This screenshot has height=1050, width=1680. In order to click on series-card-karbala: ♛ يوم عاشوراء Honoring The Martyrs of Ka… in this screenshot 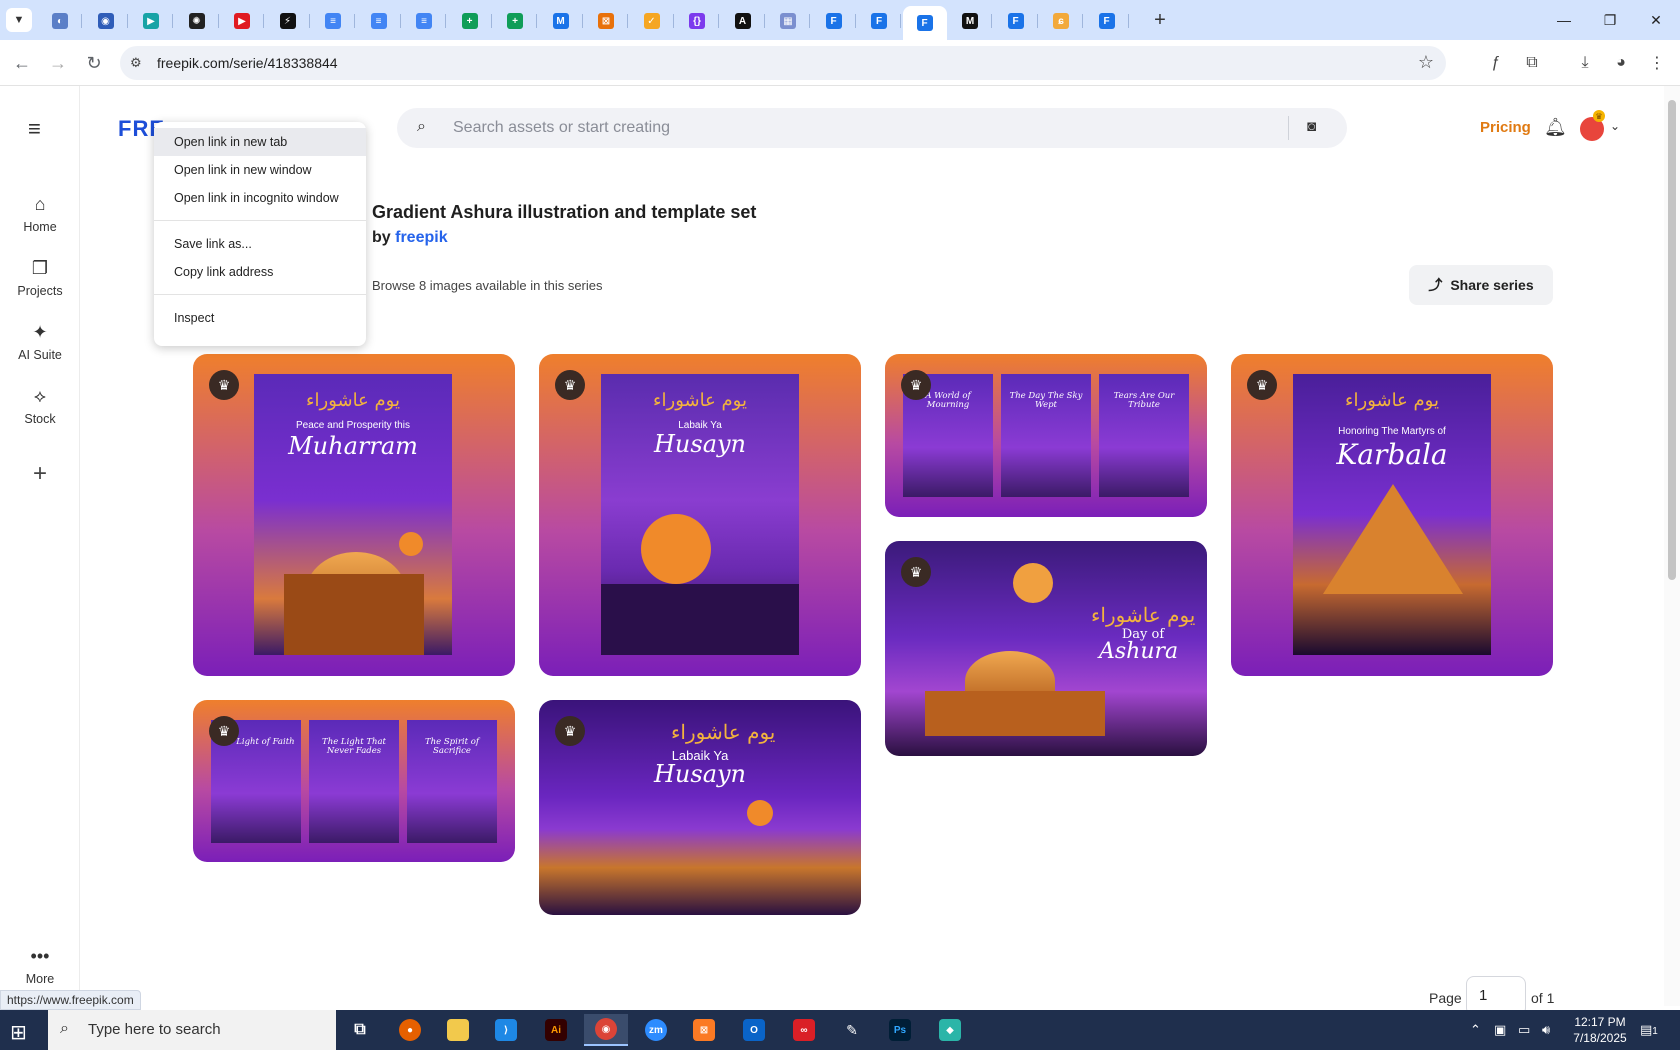, I will do `click(1392, 515)`.